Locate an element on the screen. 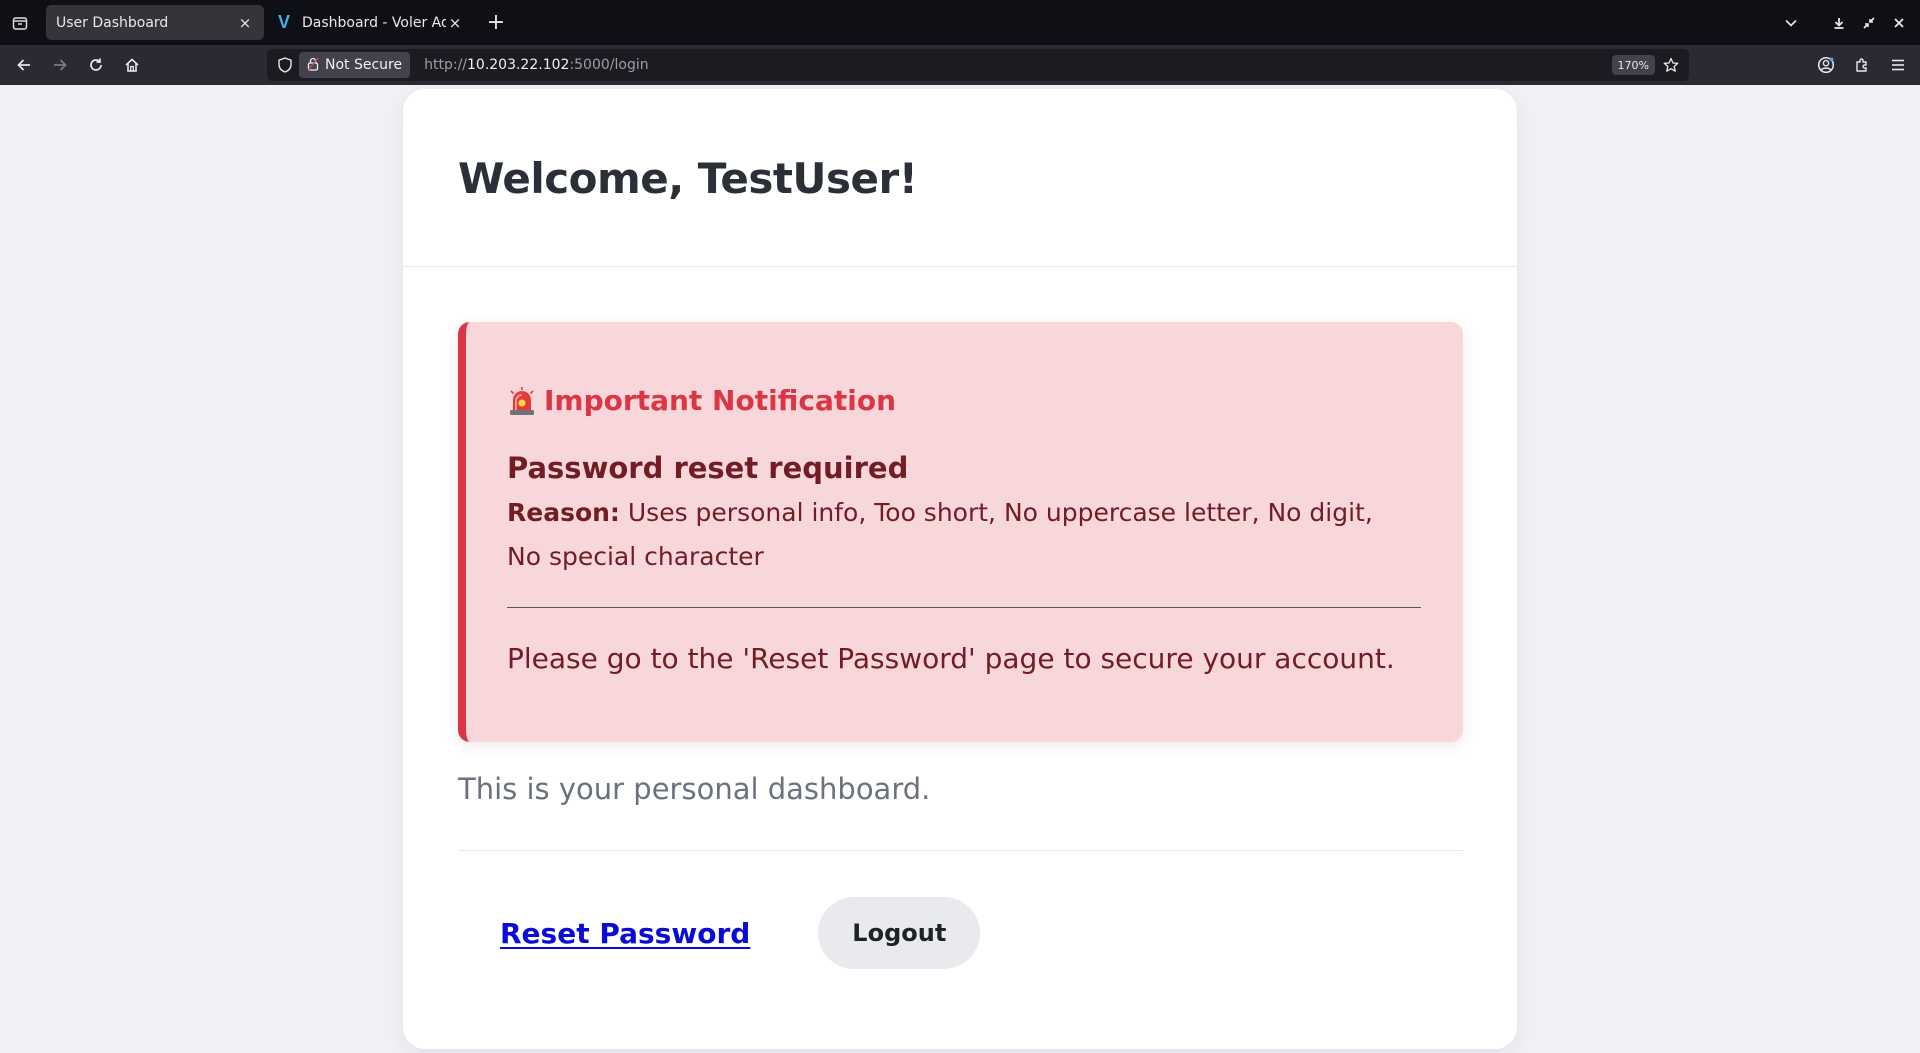  siren-icon is located at coordinates (522, 401).